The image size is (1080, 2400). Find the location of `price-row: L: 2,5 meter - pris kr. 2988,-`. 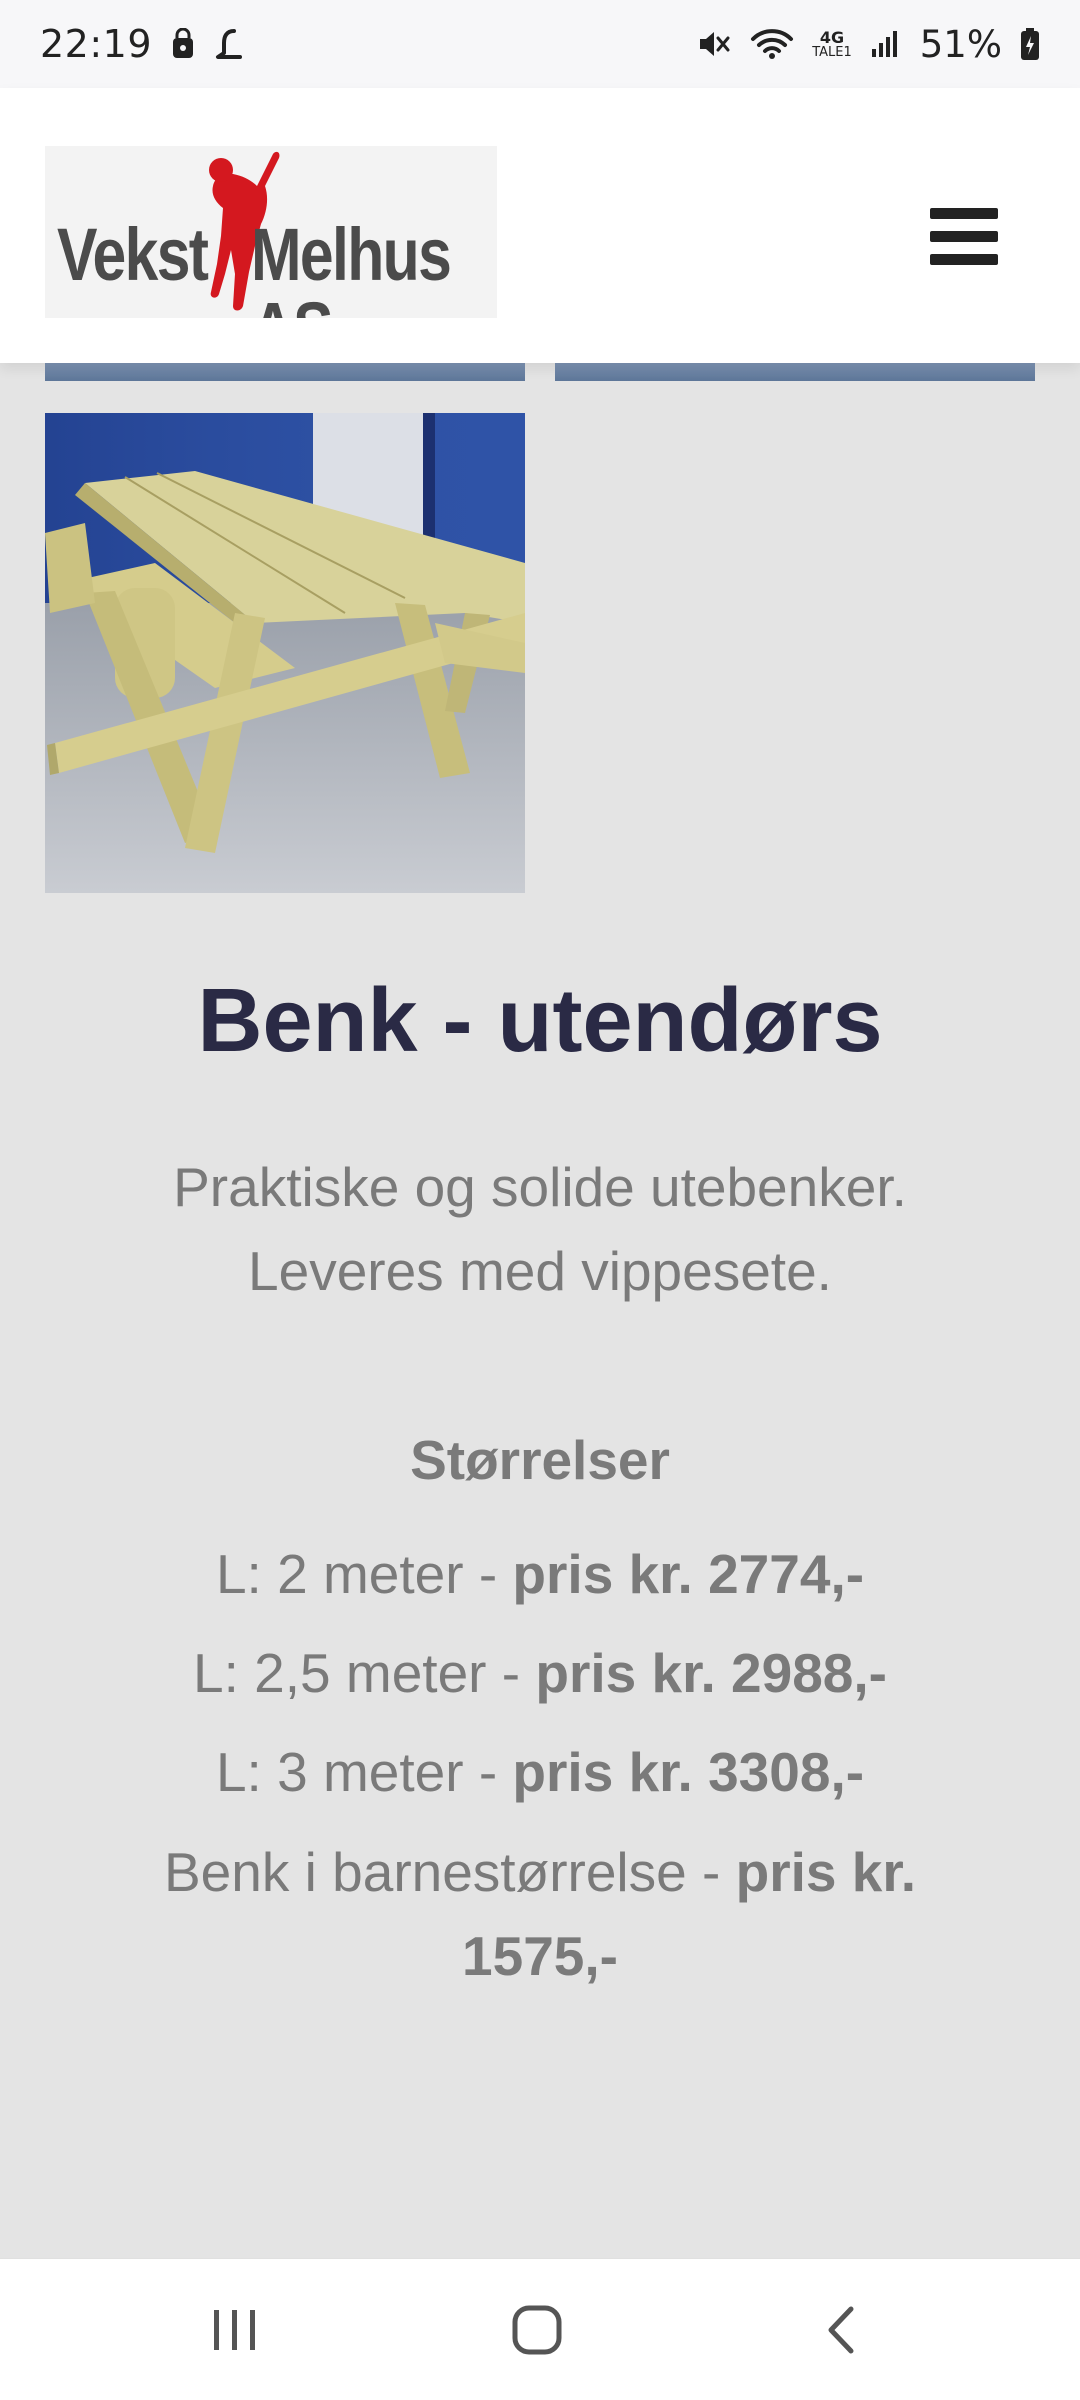

price-row: L: 2,5 meter - pris kr. 2988,- is located at coordinates (540, 1673).